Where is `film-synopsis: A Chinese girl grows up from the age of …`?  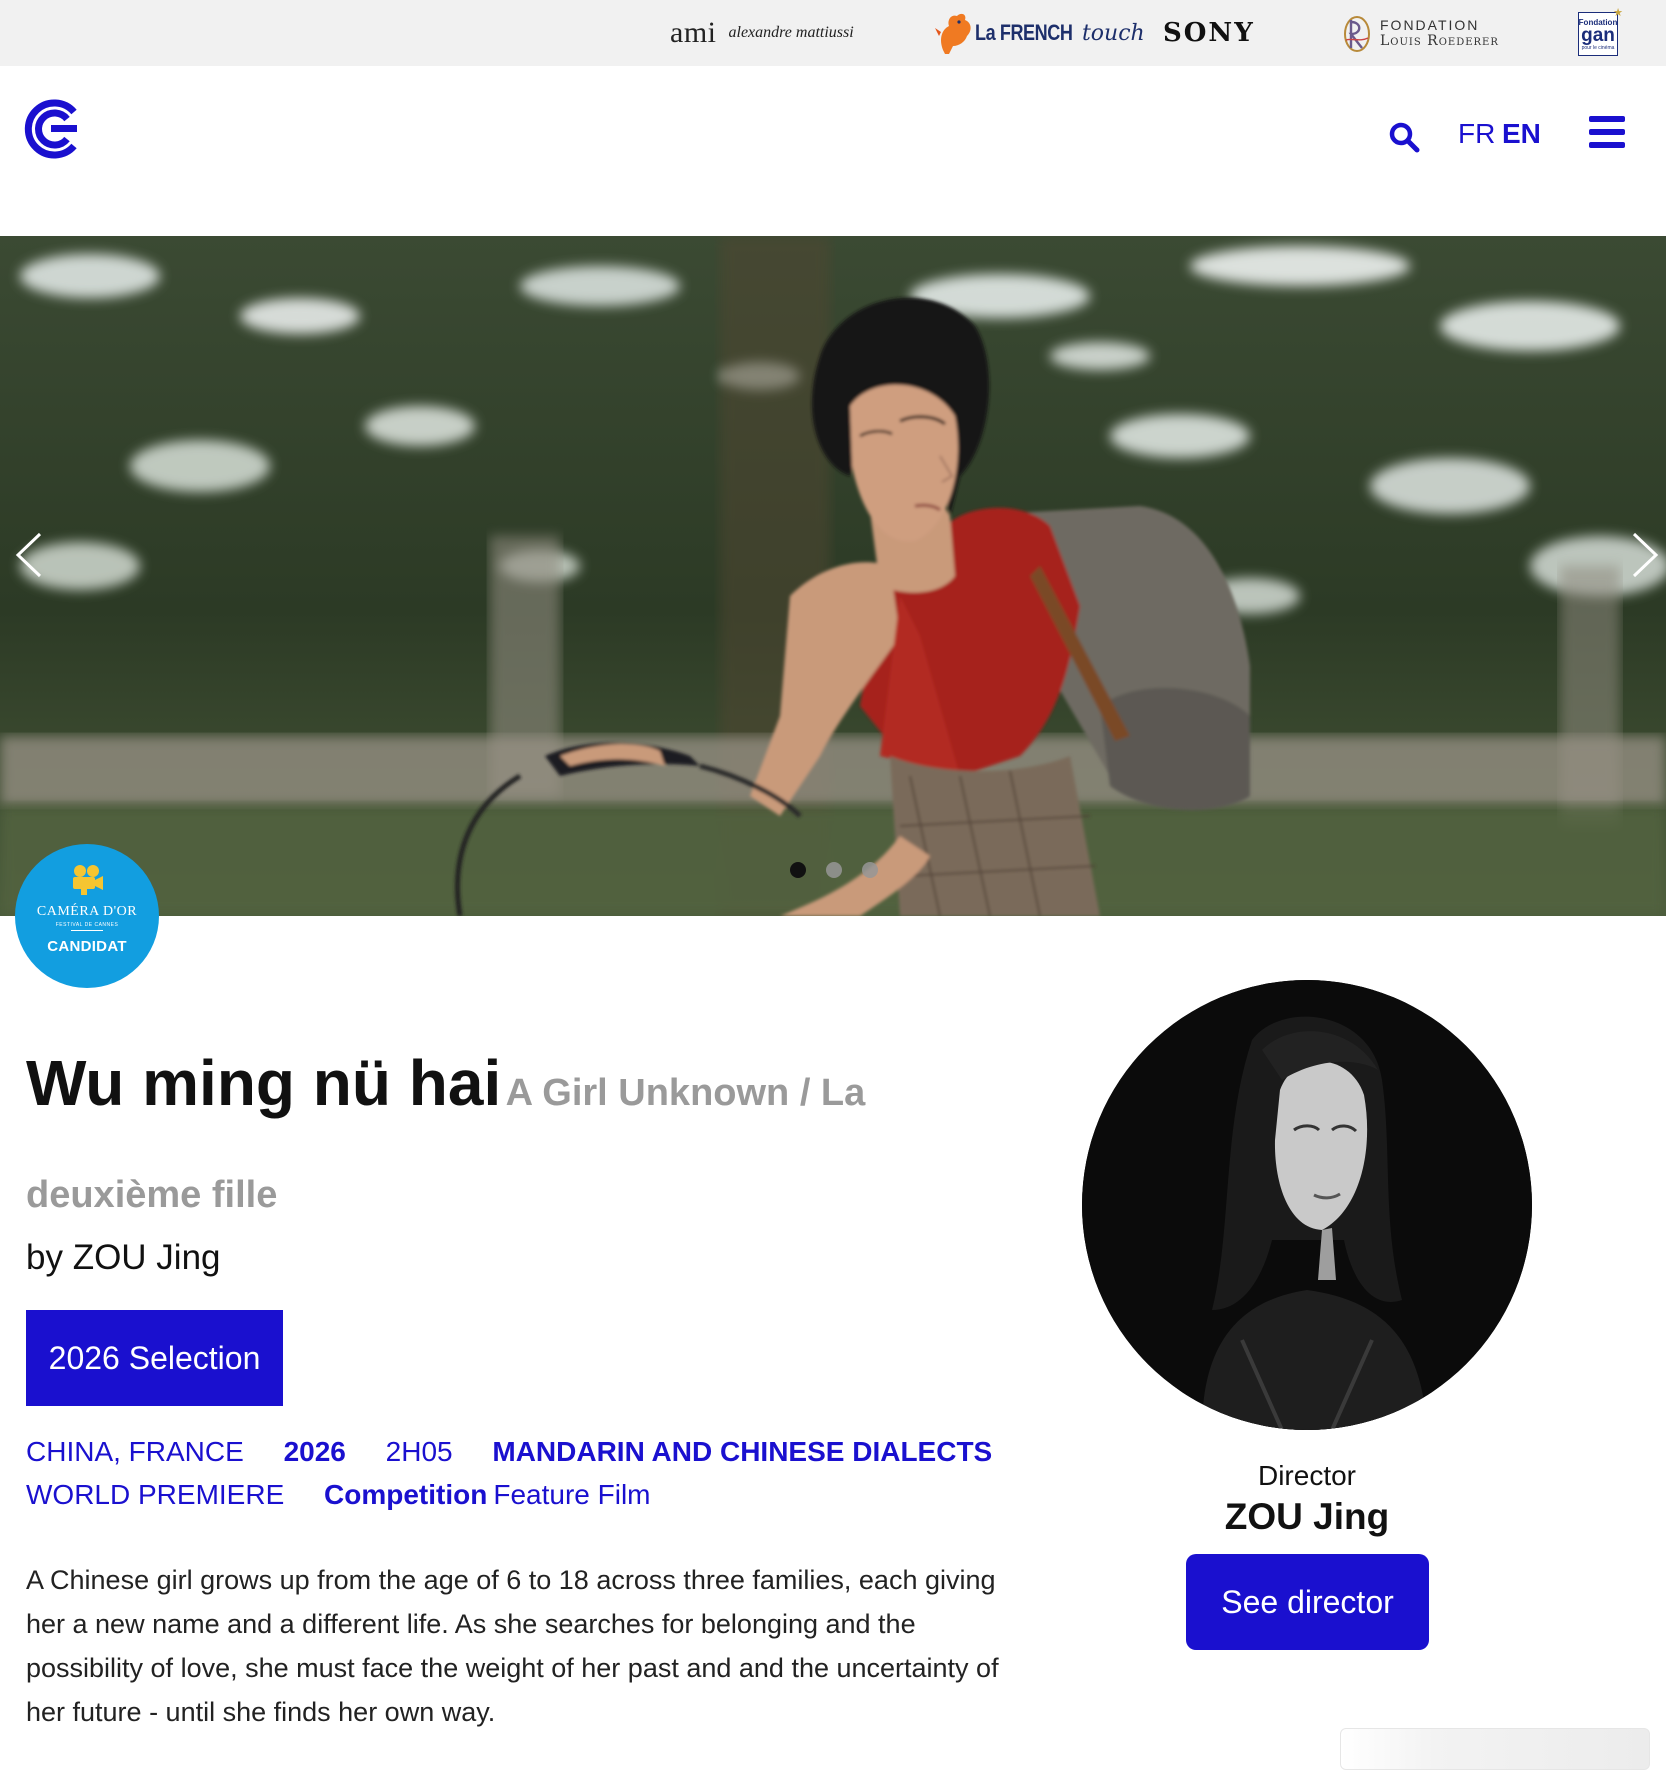 film-synopsis: A Chinese girl grows up from the age of … is located at coordinates (512, 1646).